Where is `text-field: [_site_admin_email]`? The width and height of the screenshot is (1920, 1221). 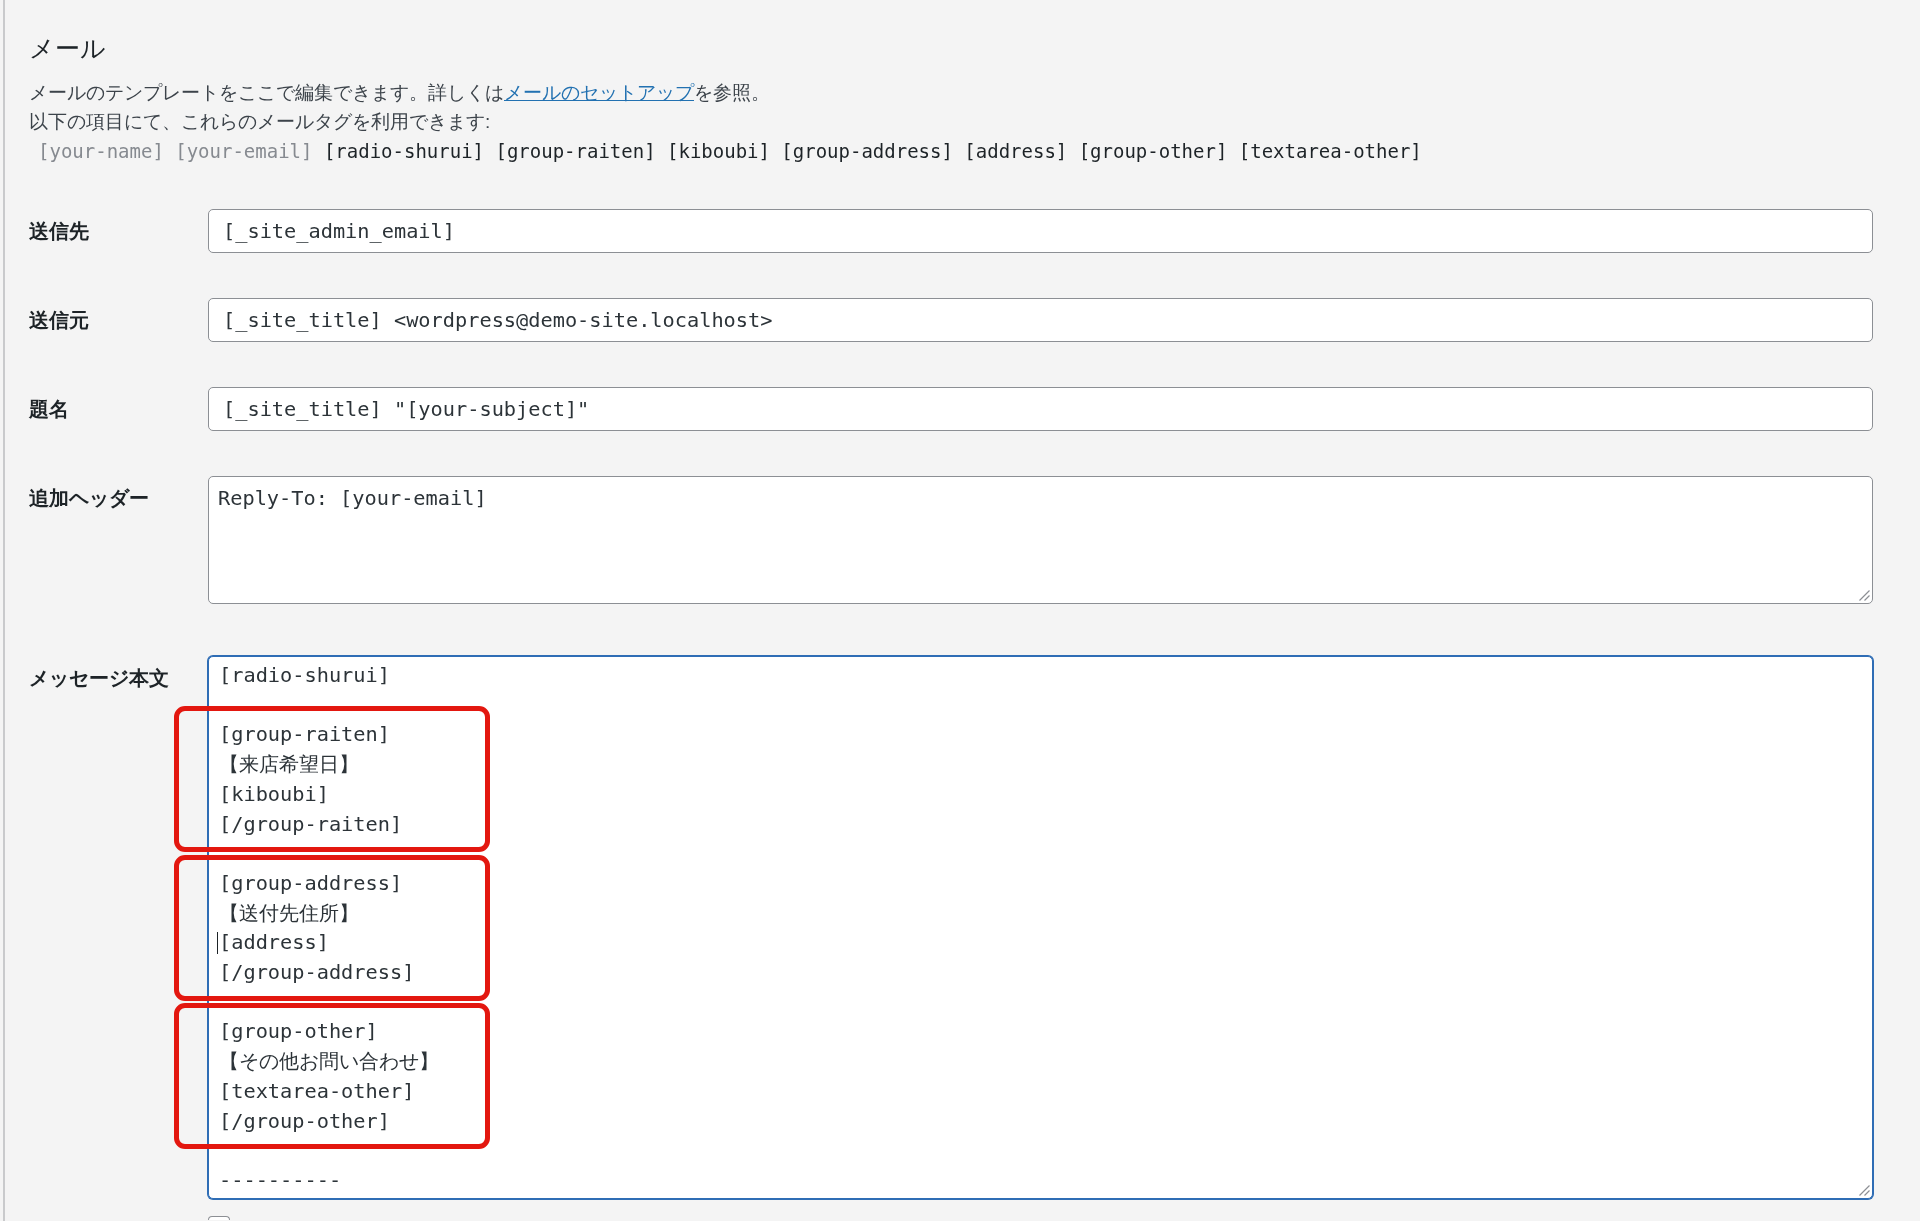
text-field: [_site_admin_email] is located at coordinates (1040, 231).